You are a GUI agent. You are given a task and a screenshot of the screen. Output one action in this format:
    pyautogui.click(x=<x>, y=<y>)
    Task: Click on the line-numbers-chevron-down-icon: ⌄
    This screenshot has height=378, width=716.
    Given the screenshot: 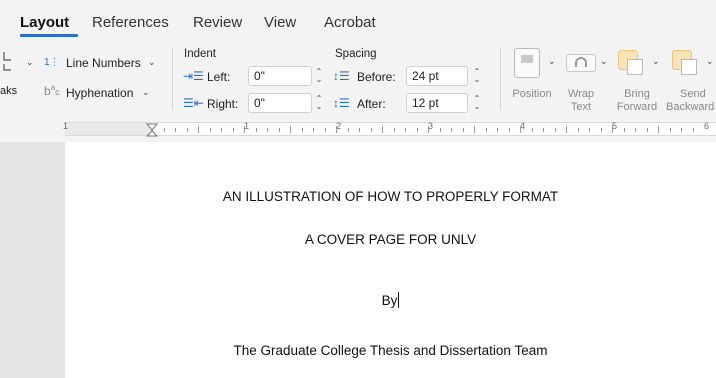 What is the action you would take?
    pyautogui.click(x=152, y=62)
    